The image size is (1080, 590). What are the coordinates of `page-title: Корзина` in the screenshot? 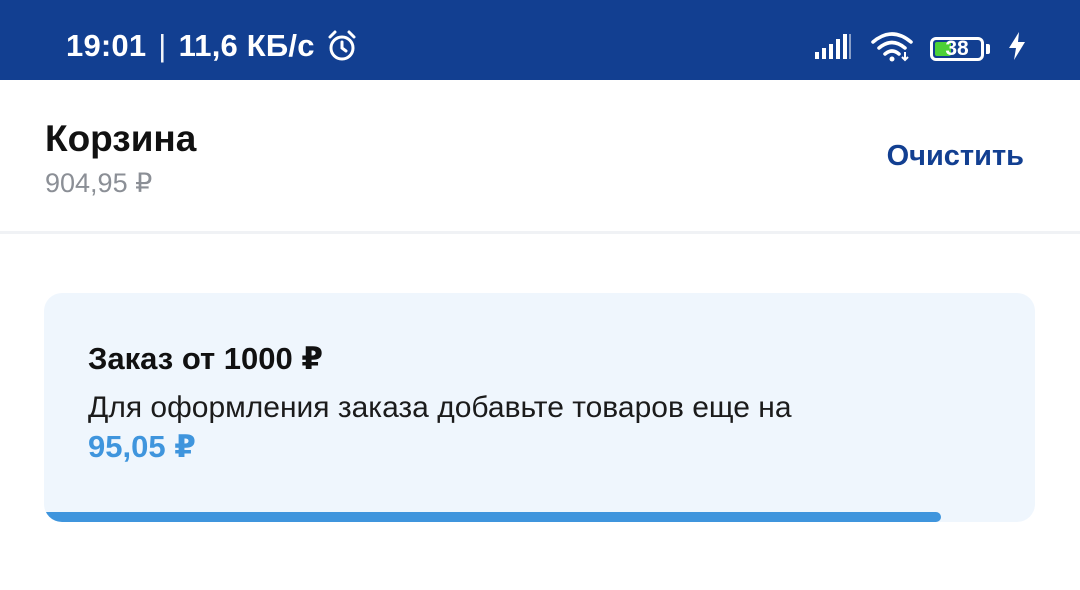 It's located at (121, 138).